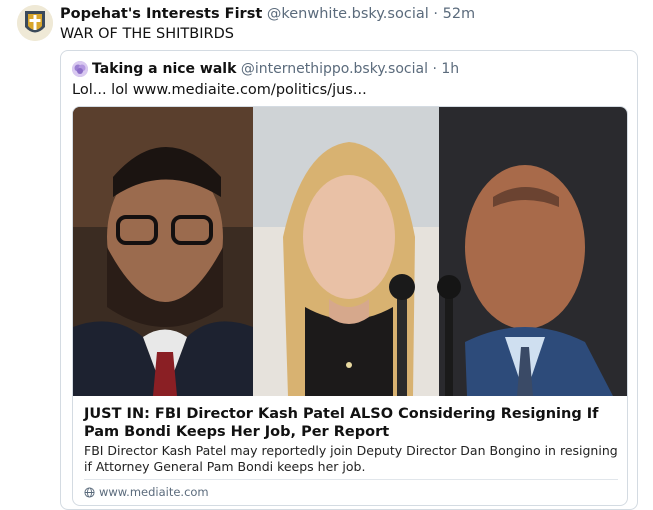  I want to click on post-text: WAR OF THE SHITBIRDS, so click(147, 34).